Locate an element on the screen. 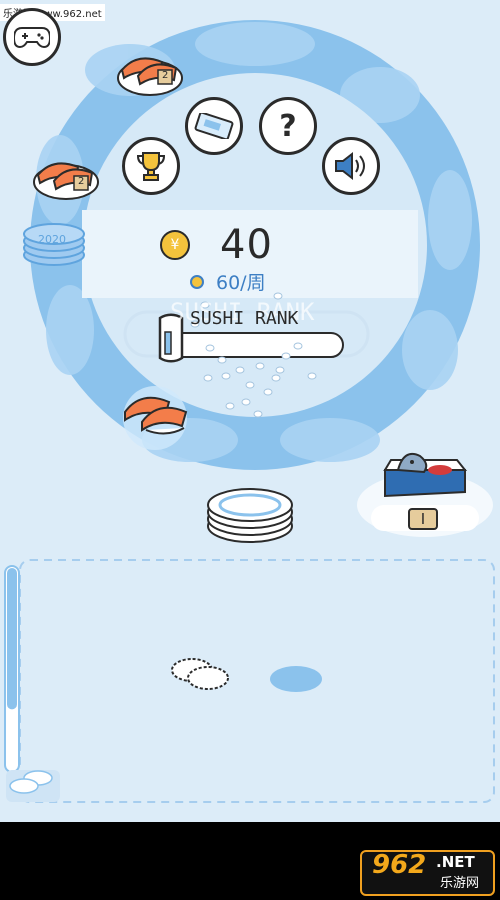  coin-icon: ¥ is located at coordinates (175, 245).